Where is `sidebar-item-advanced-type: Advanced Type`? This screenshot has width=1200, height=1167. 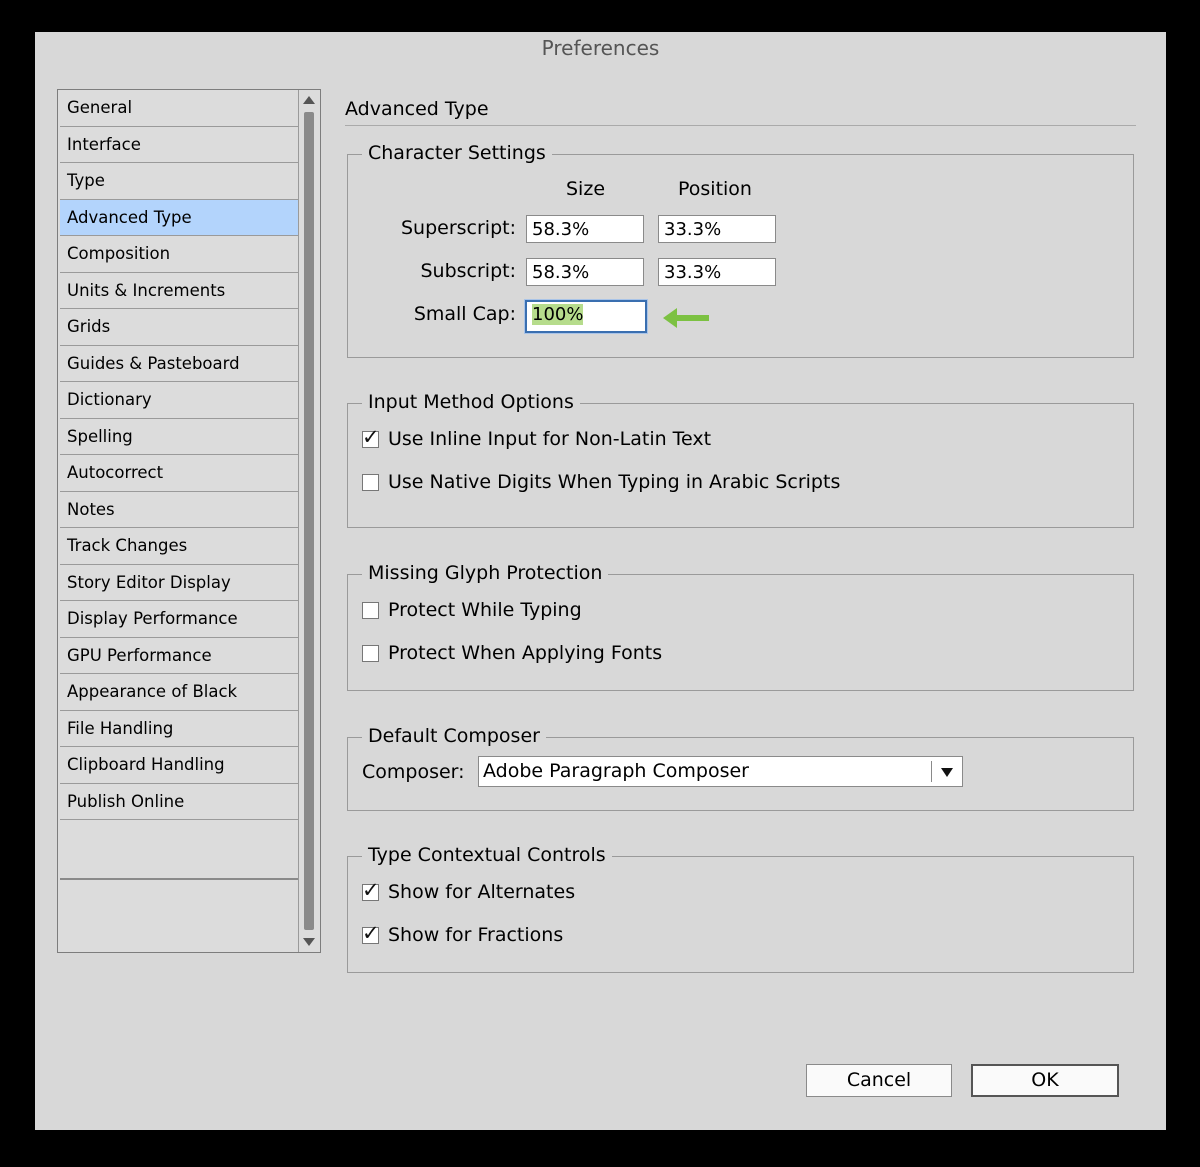
sidebar-item-advanced-type: Advanced Type is located at coordinates (179, 217).